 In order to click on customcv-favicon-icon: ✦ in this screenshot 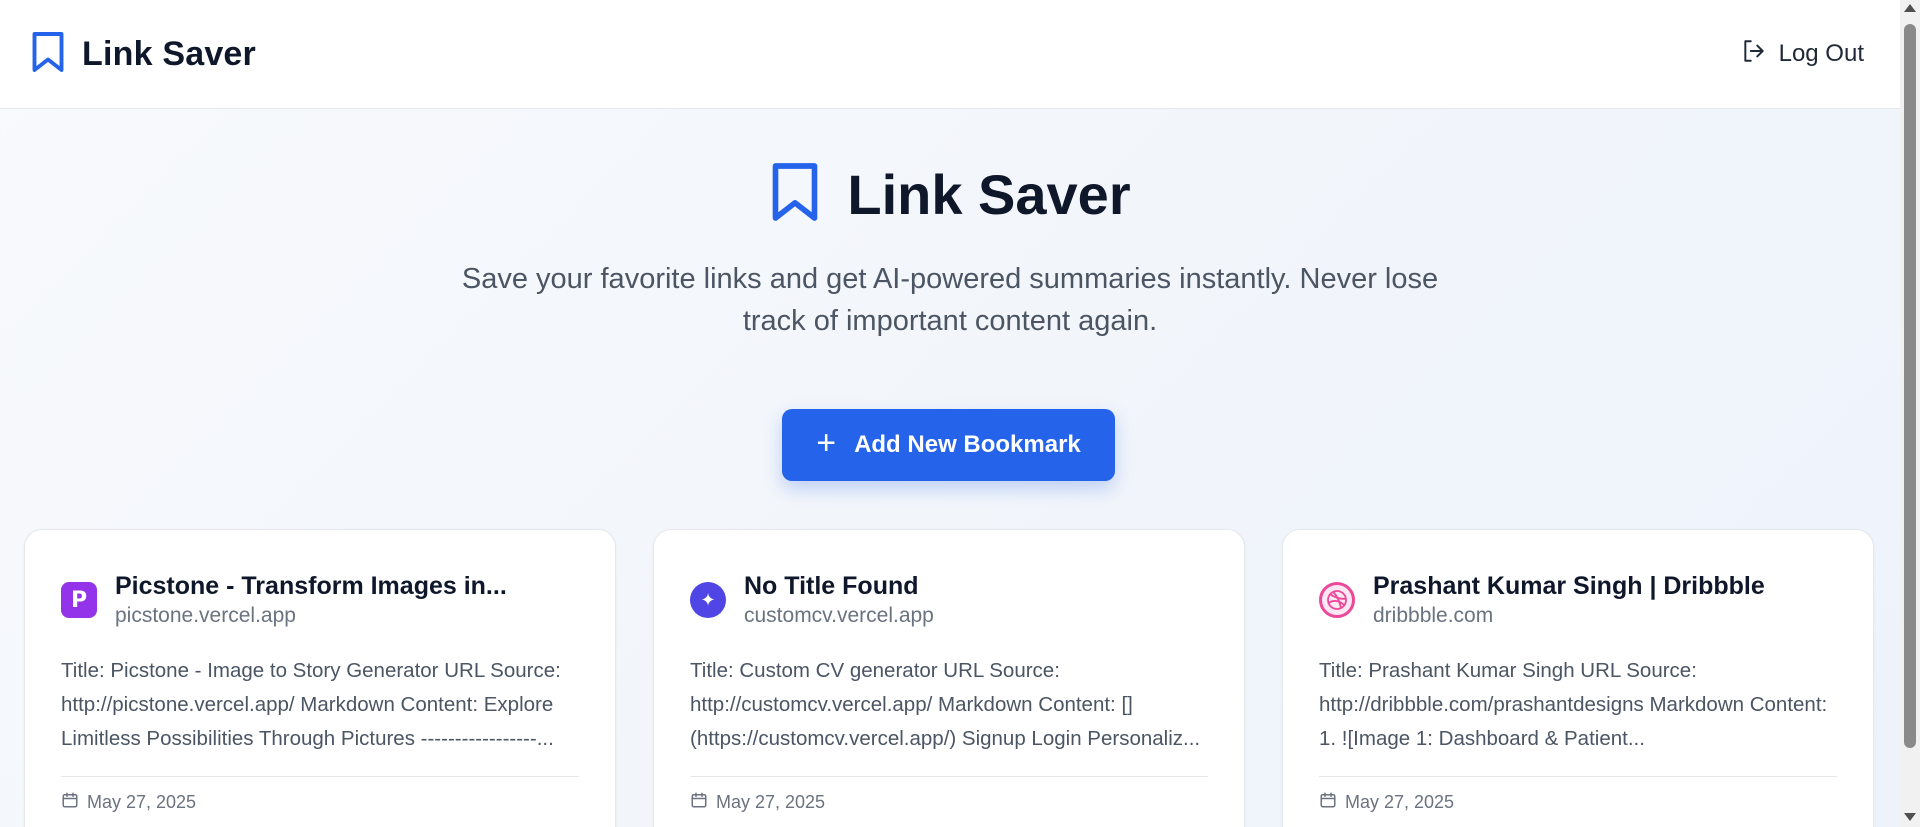, I will do `click(708, 600)`.